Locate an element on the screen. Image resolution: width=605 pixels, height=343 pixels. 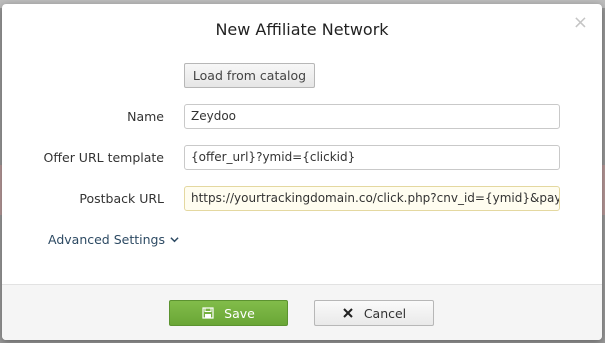
dialog-title: New Affiliate Network is located at coordinates (302, 29).